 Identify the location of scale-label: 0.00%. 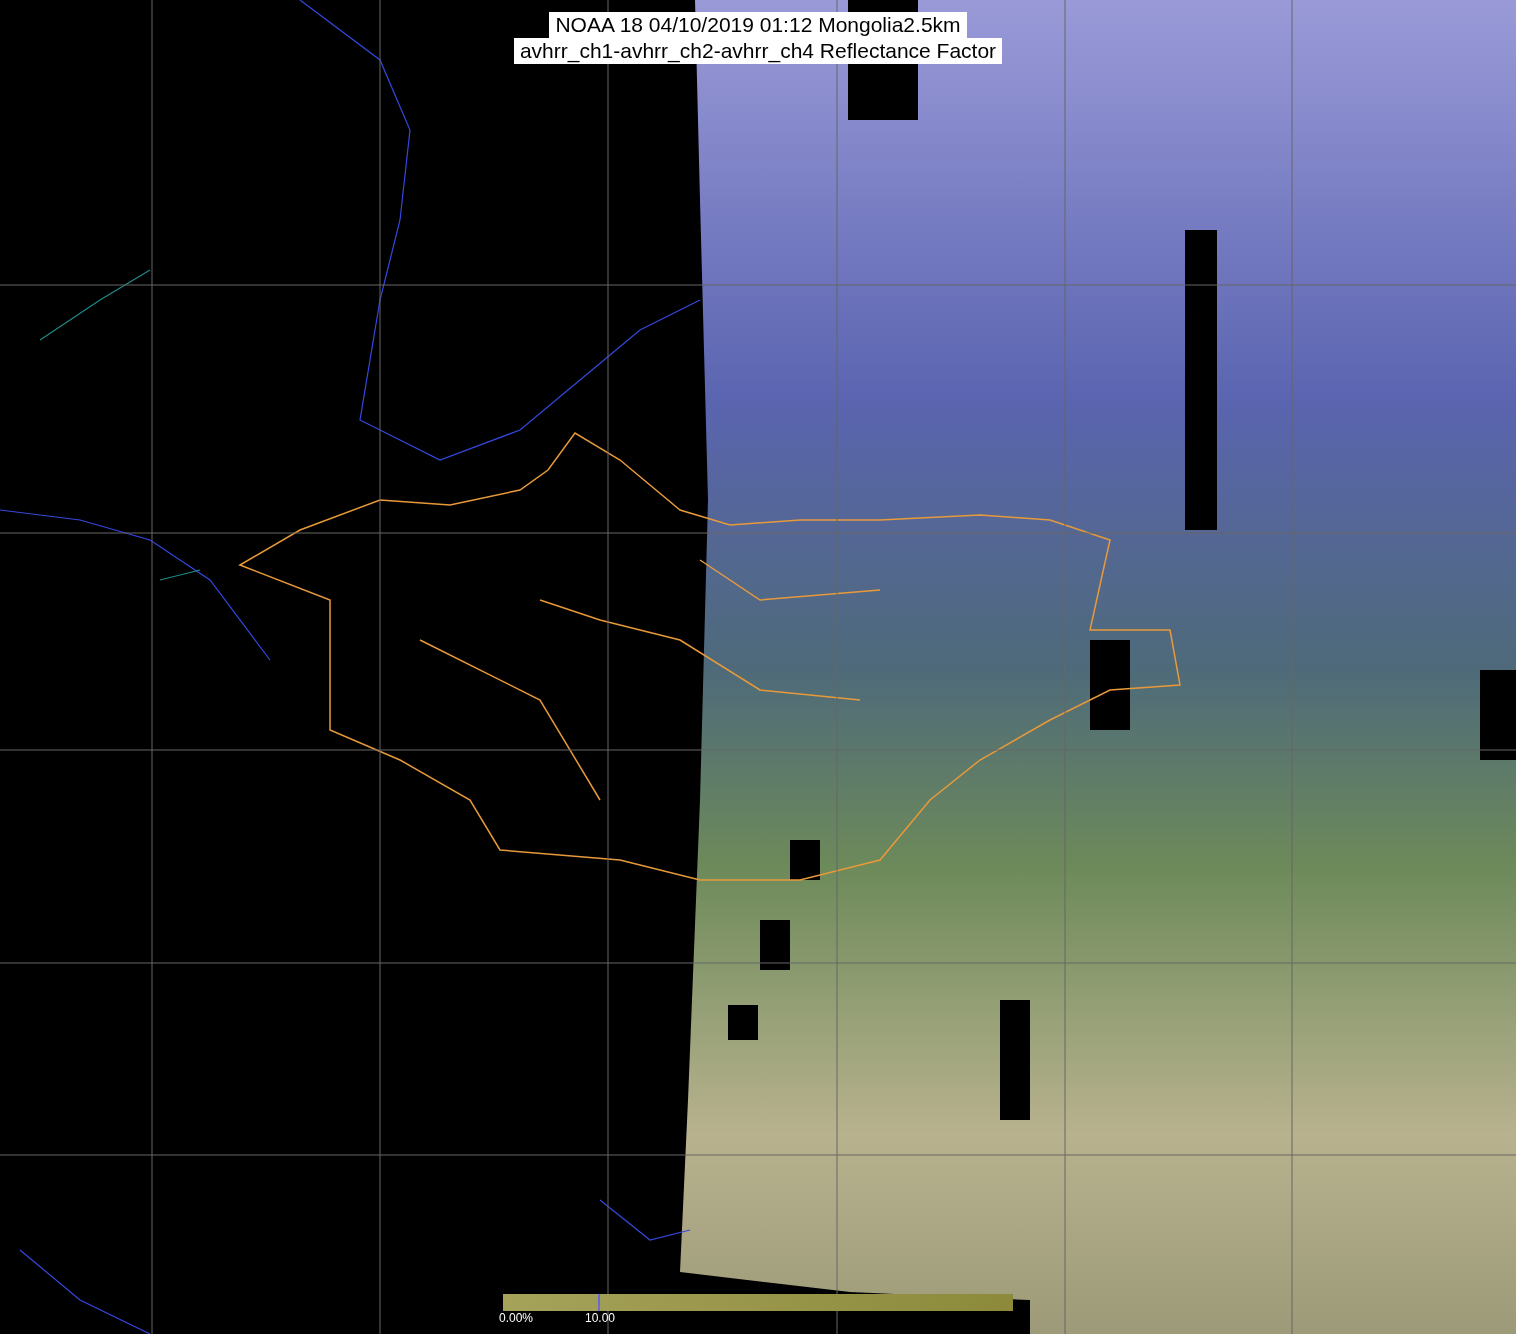
(516, 1318).